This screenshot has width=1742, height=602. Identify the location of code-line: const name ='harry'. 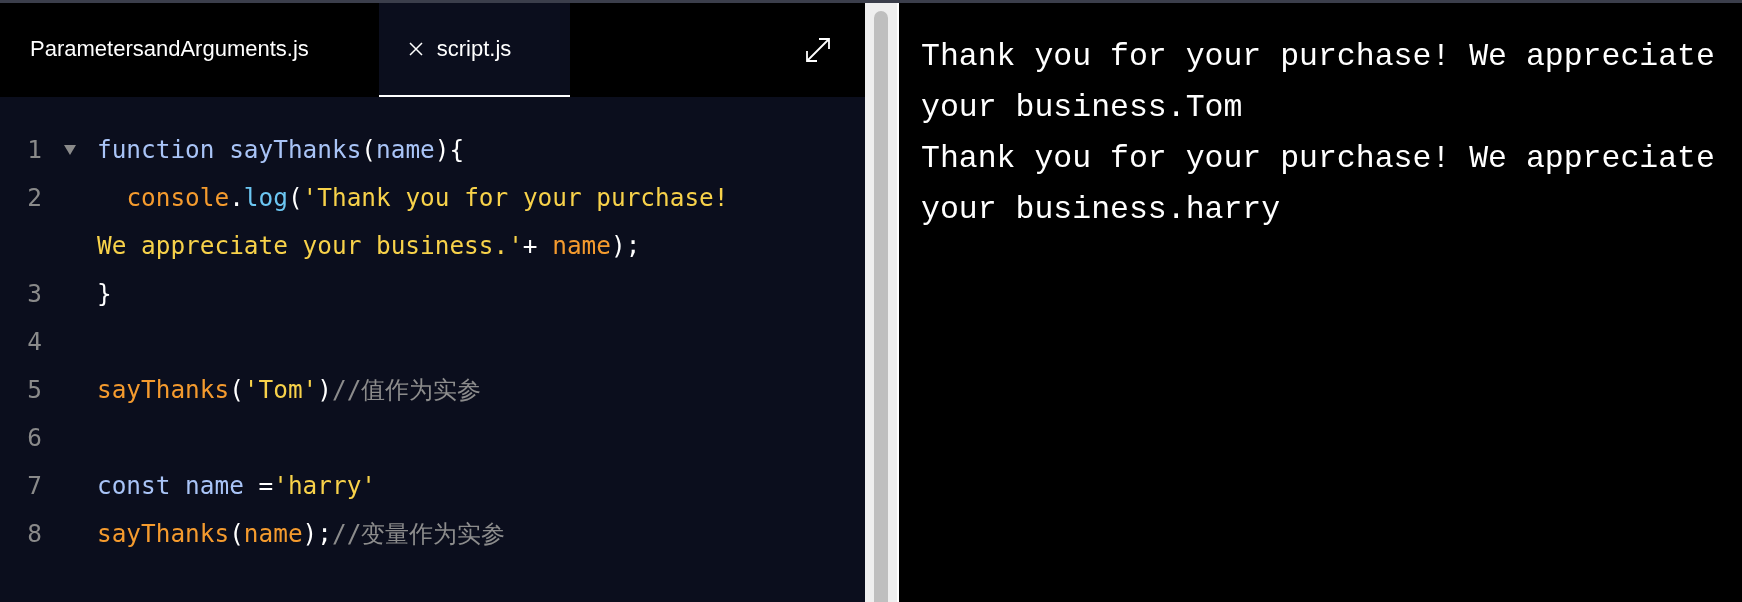
(237, 486).